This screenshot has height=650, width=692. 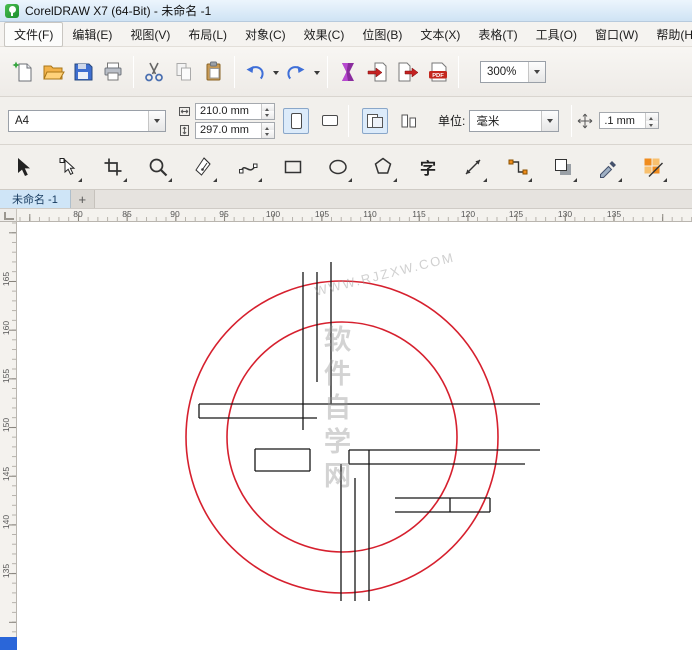 I want to click on rectangle-tool, so click(x=293, y=167).